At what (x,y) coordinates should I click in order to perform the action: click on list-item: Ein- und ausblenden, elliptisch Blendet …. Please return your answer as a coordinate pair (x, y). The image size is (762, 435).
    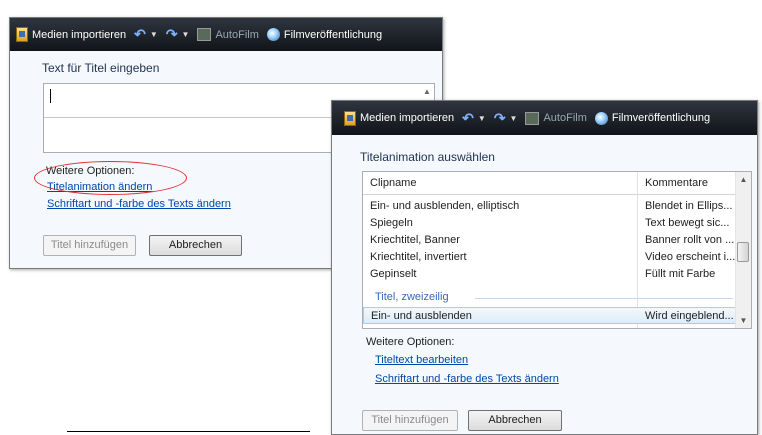
    Looking at the image, I should click on (550, 206).